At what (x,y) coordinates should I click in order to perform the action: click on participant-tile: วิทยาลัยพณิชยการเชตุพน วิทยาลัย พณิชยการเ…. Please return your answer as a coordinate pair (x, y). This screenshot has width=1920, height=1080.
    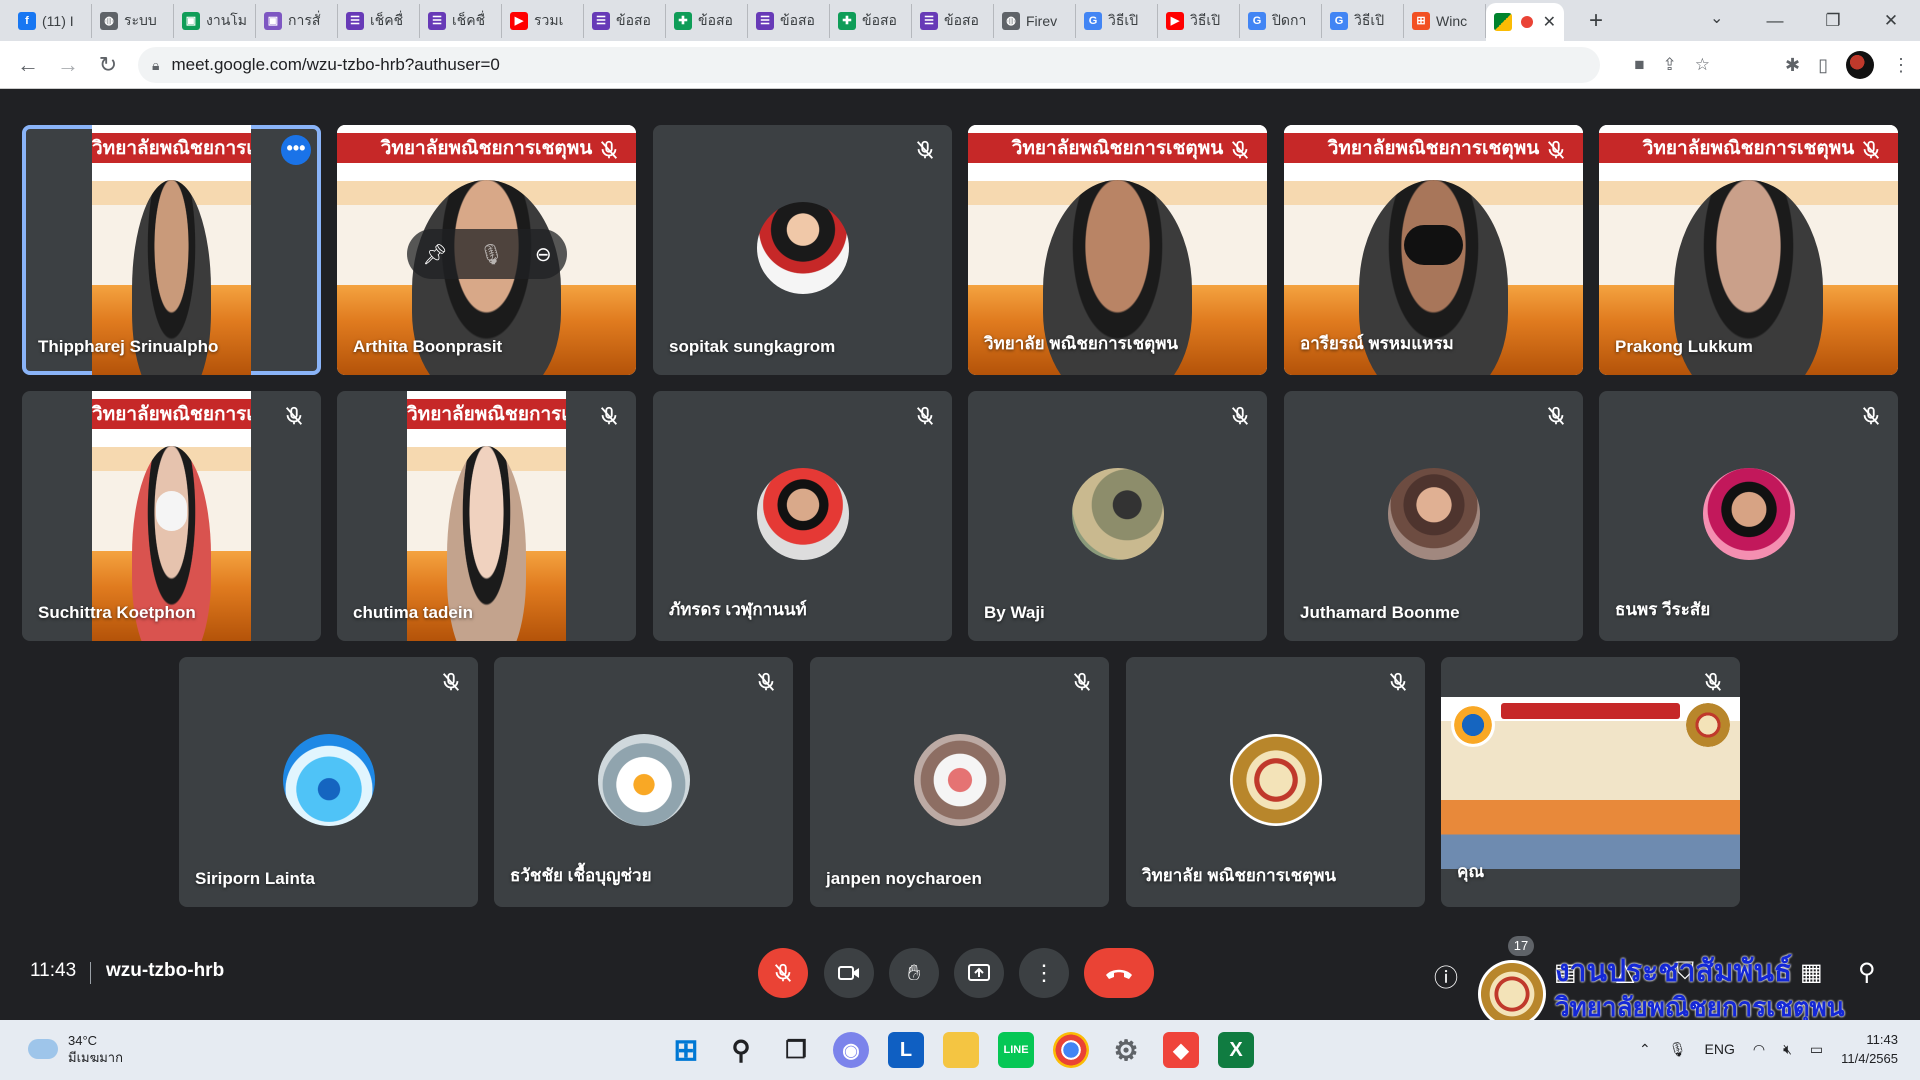
    Looking at the image, I should click on (1117, 250).